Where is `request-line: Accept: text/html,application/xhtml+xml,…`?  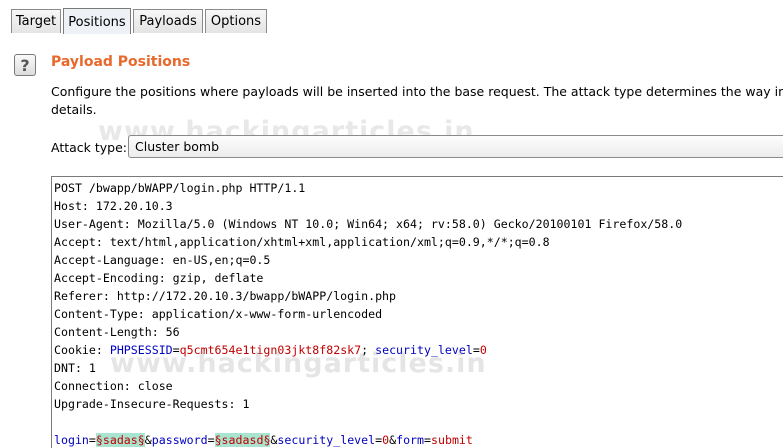 request-line: Accept: text/html,application/xhtml+xml,… is located at coordinates (302, 242).